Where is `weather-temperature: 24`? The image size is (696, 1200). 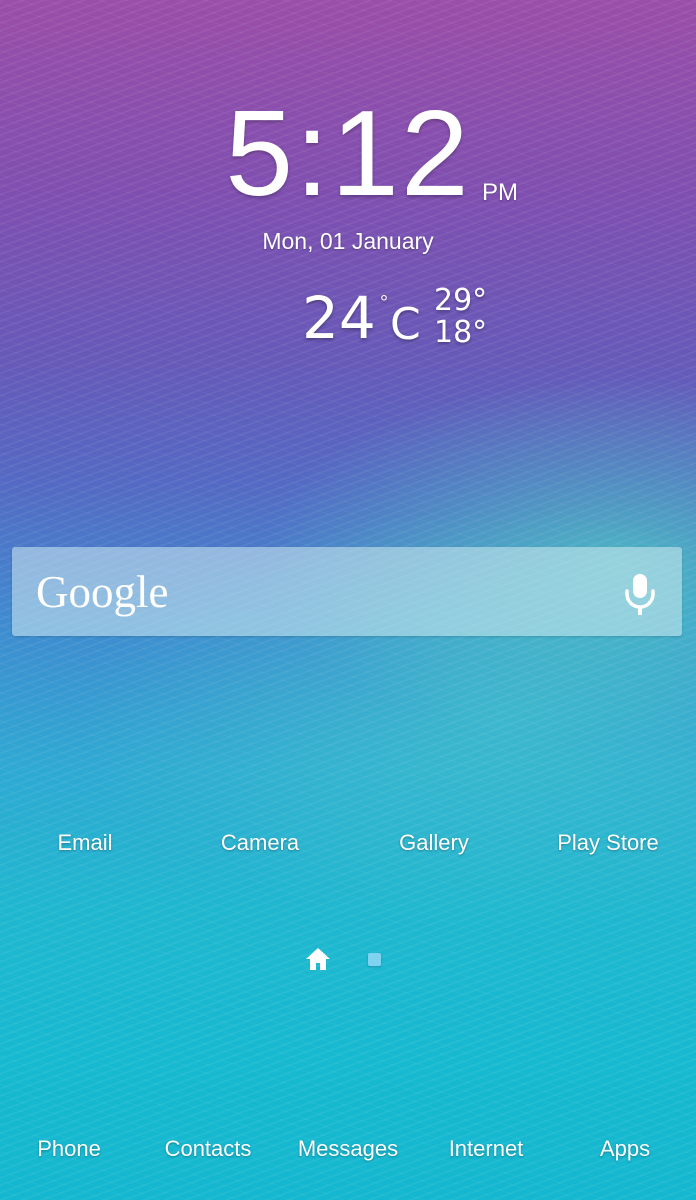
weather-temperature: 24 is located at coordinates (339, 318).